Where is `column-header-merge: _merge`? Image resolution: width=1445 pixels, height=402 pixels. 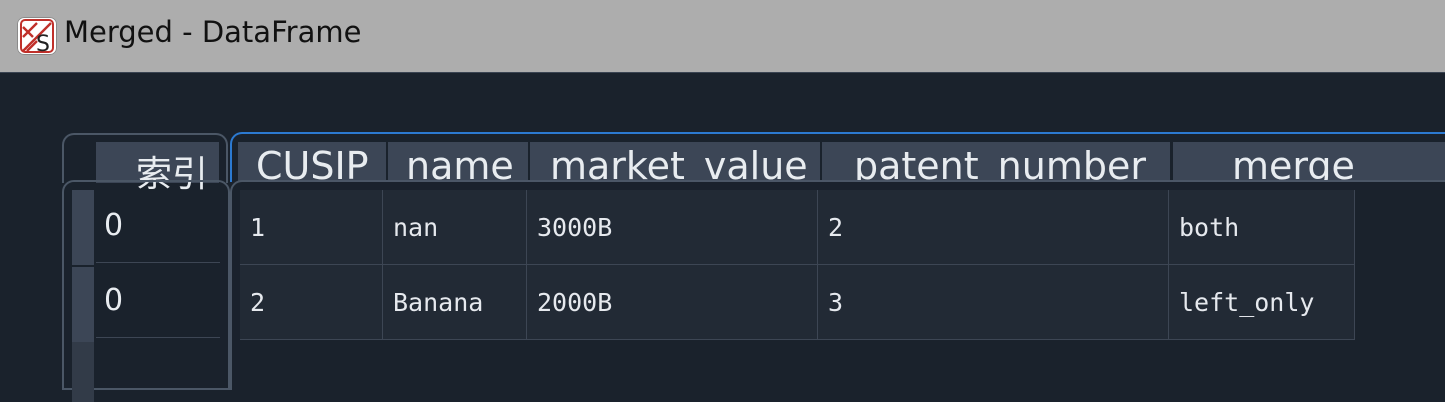 column-header-merge: _merge is located at coordinates (1309, 162).